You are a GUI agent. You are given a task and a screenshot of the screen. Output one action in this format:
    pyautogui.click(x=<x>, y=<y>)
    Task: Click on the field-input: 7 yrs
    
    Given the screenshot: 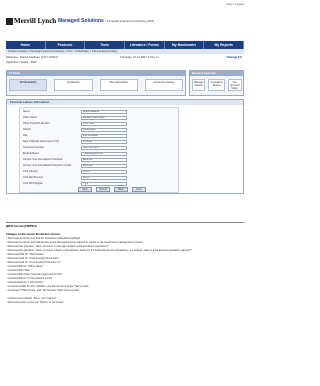 What is the action you would take?
    pyautogui.click(x=104, y=184)
    